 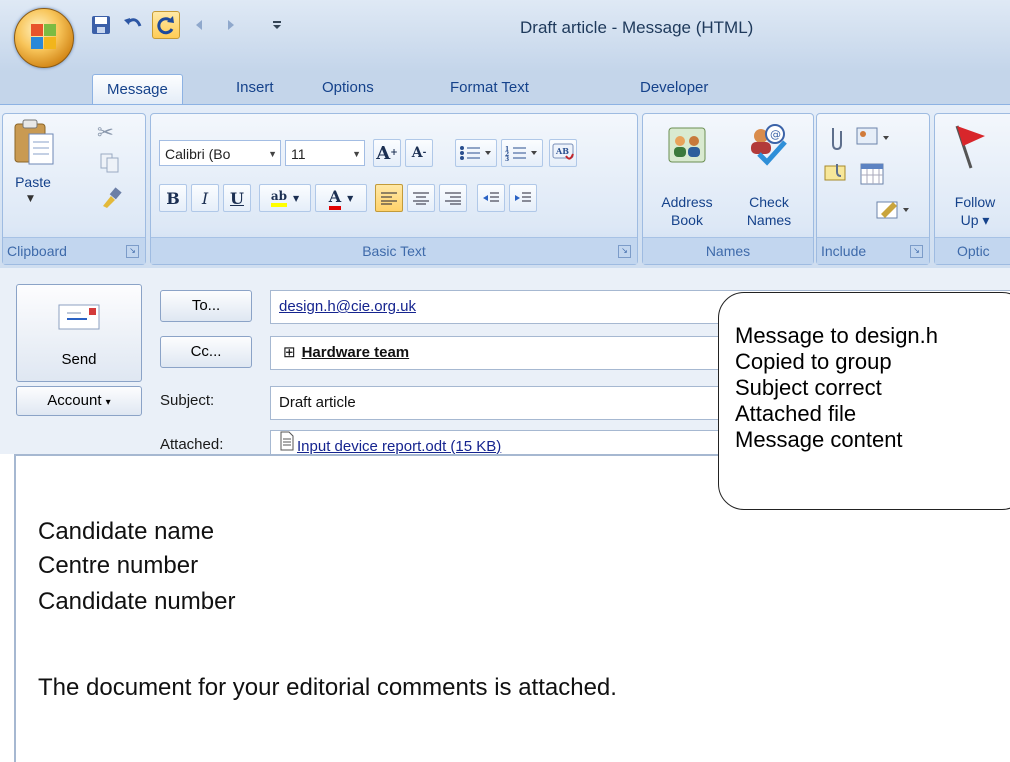 I want to click on quick-access-toolbar, so click(x=189, y=25).